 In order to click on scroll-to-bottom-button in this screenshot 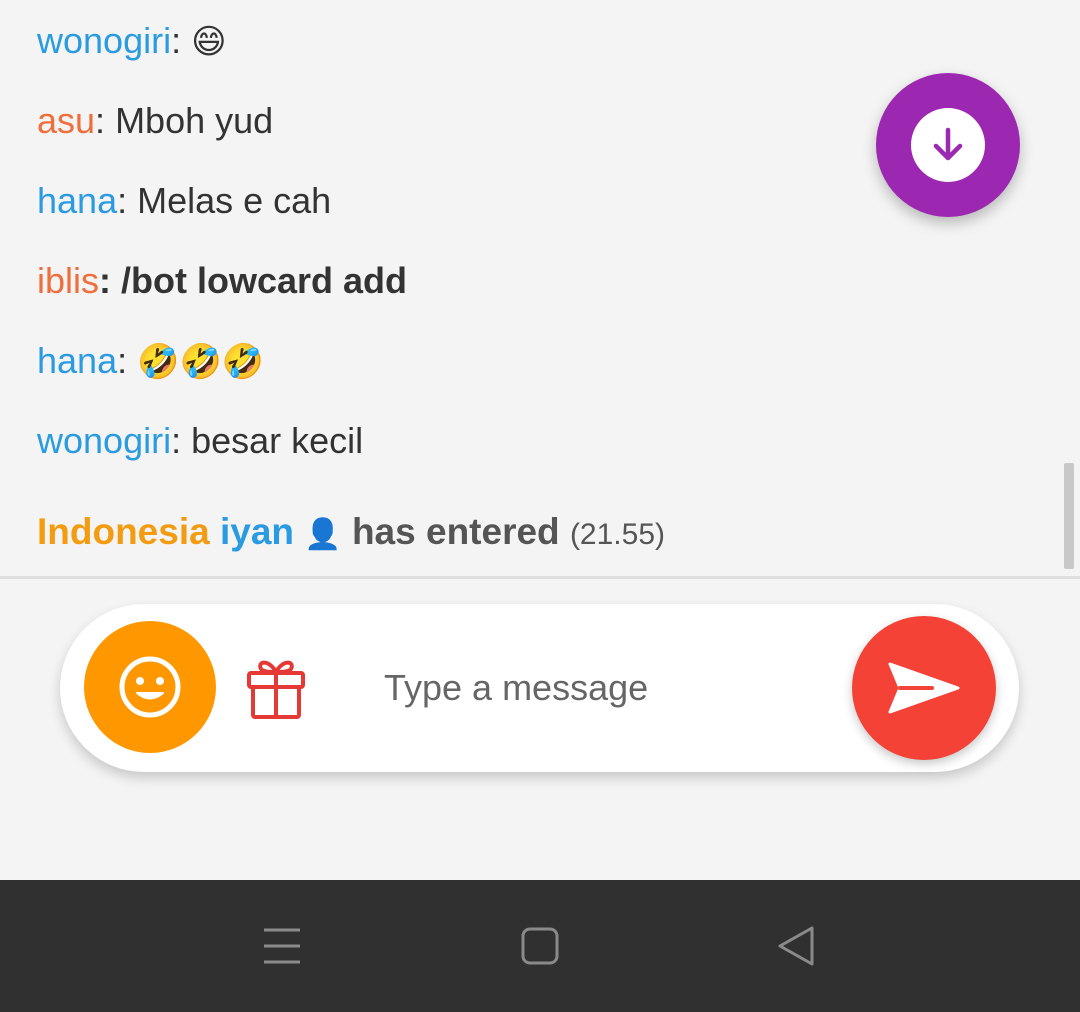, I will do `click(948, 145)`.